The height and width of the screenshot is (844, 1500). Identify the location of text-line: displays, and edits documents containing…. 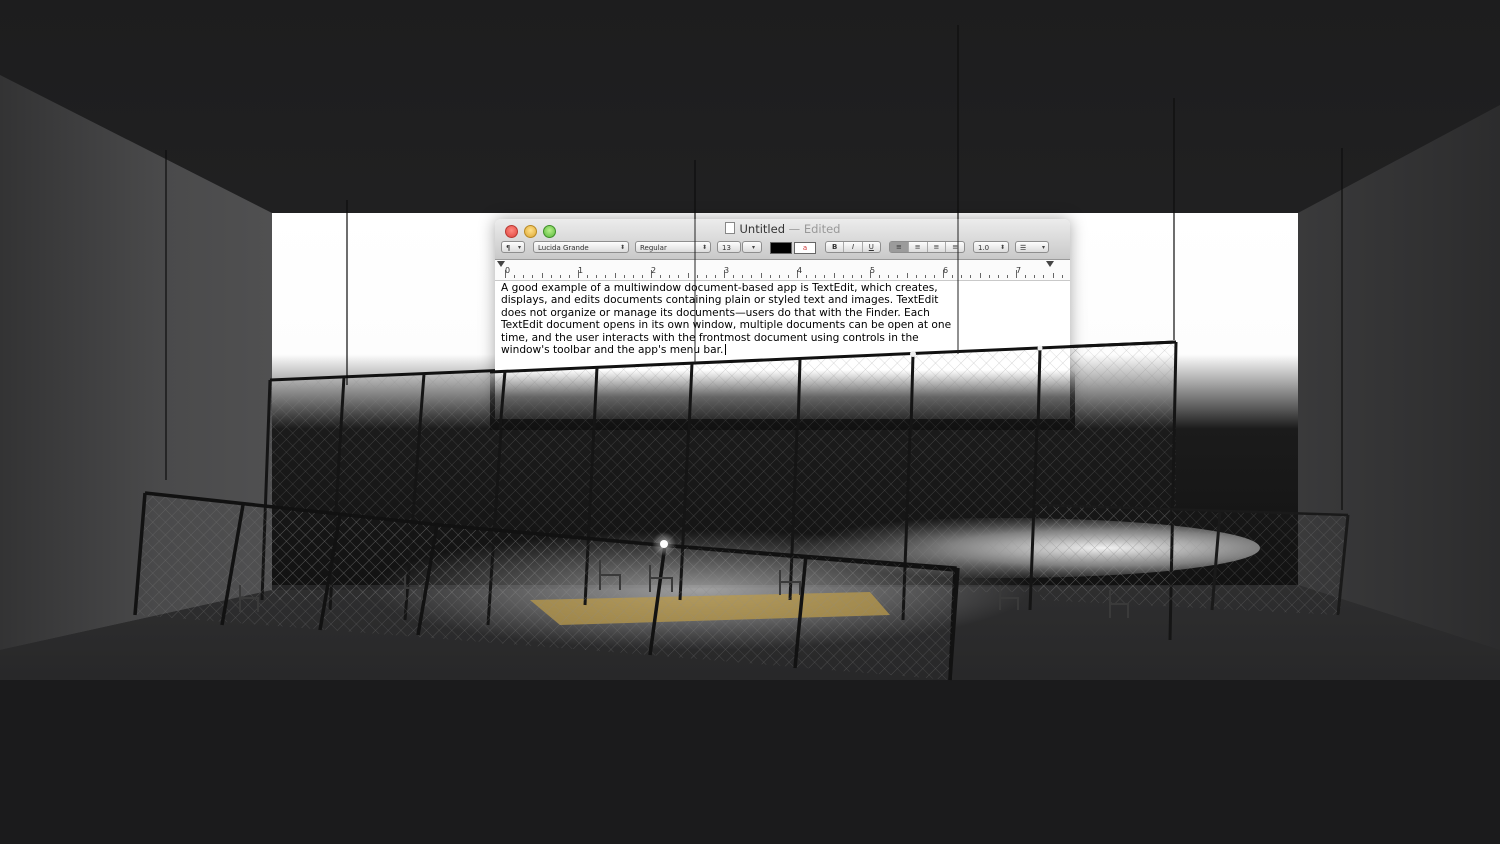
(720, 300).